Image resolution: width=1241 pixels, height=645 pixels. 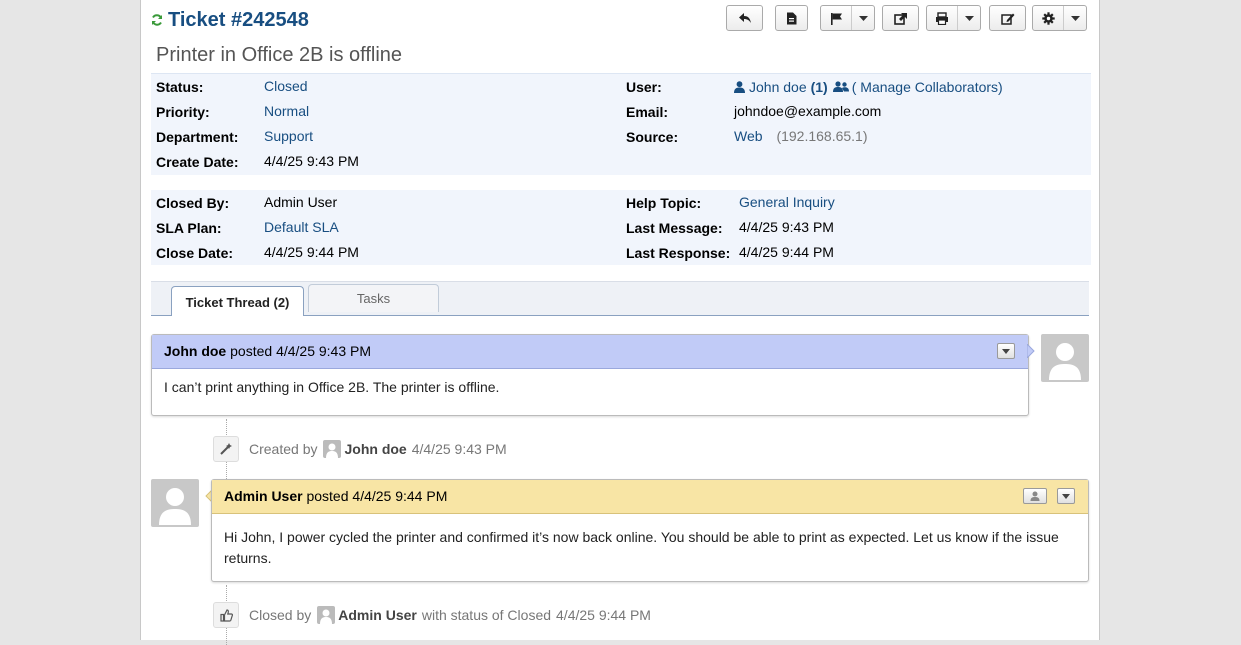 I want to click on create-date-value: 4/4/25 9:43 PM, so click(x=311, y=161).